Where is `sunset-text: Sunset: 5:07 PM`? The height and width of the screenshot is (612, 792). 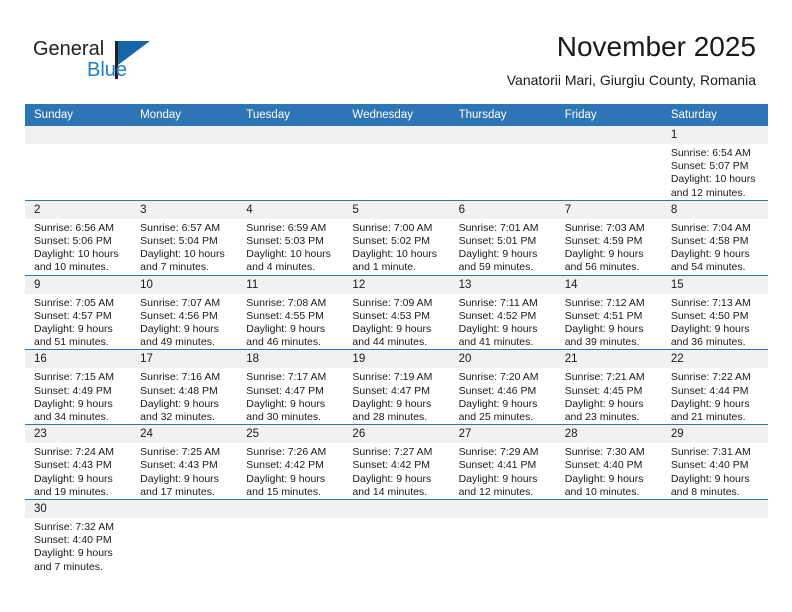 sunset-text: Sunset: 5:07 PM is located at coordinates (709, 166).